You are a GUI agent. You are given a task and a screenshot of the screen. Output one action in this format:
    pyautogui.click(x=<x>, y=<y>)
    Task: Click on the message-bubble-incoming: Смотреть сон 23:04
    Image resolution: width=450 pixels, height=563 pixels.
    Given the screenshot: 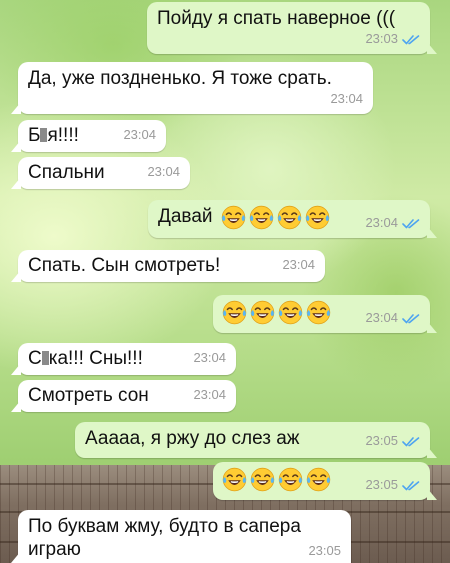 What is the action you would take?
    pyautogui.click(x=123, y=396)
    